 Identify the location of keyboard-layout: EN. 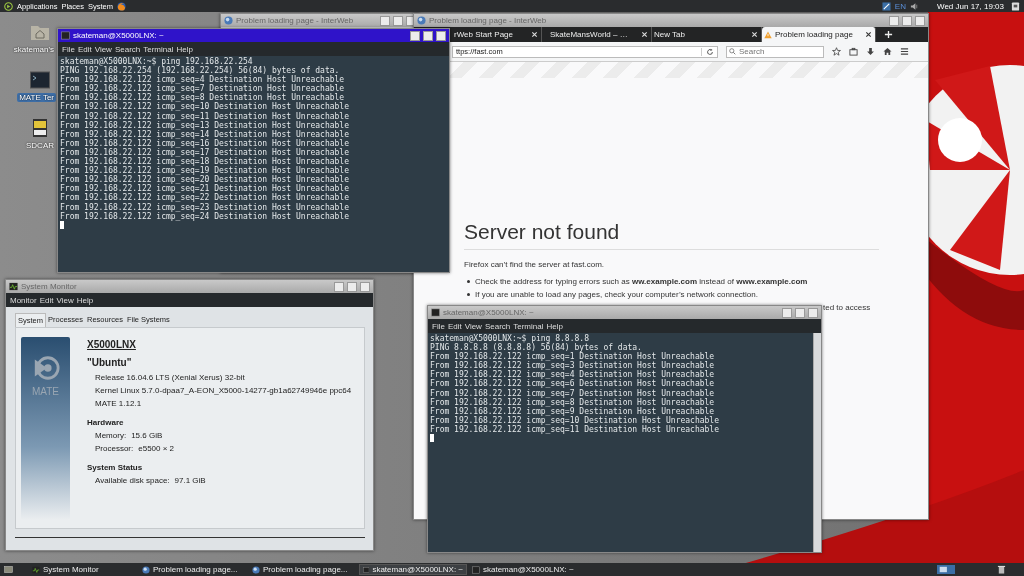
(900, 6).